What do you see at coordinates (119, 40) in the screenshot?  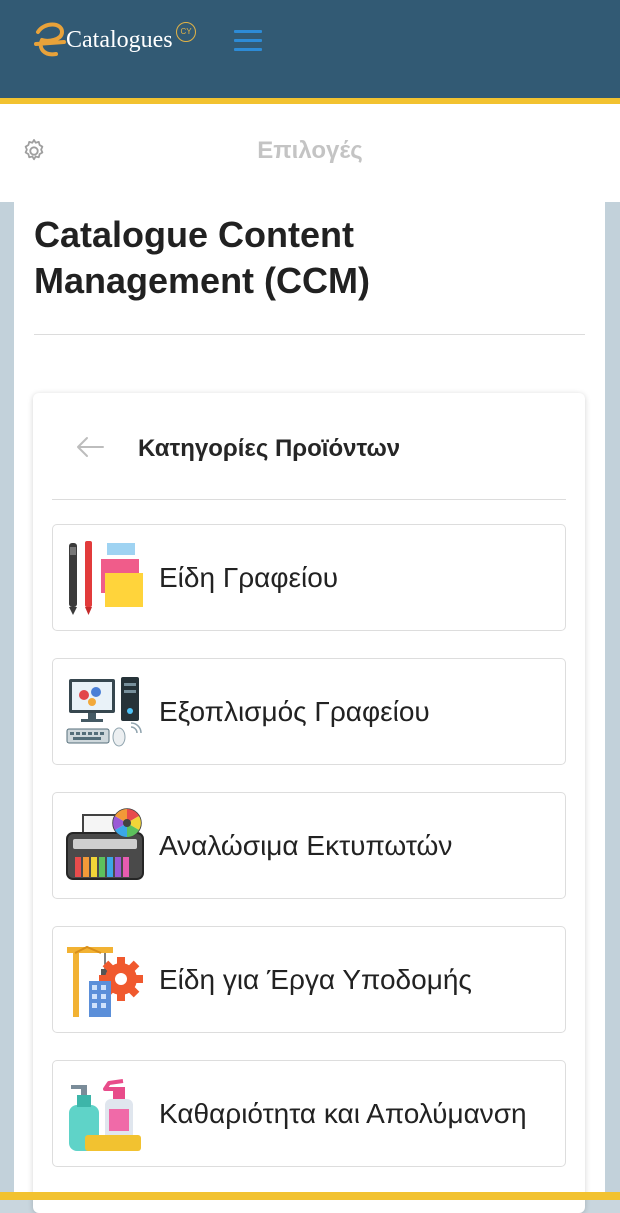 I see `logo-text: Catalogues` at bounding box center [119, 40].